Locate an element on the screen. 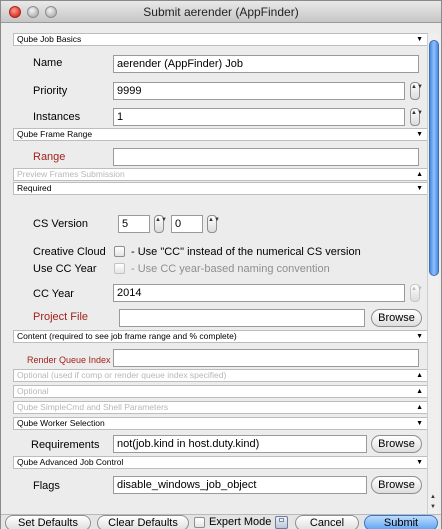 Image resolution: width=442 pixels, height=529 pixels. name-label: Name is located at coordinates (48, 63).